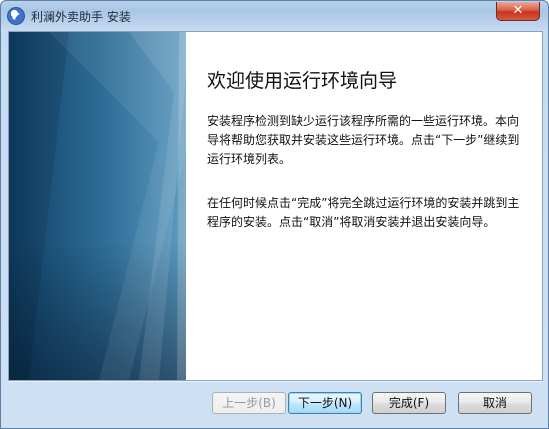  What do you see at coordinates (274, 16) in the screenshot?
I see `title-bar: 利澜外卖助手 安装 ✕` at bounding box center [274, 16].